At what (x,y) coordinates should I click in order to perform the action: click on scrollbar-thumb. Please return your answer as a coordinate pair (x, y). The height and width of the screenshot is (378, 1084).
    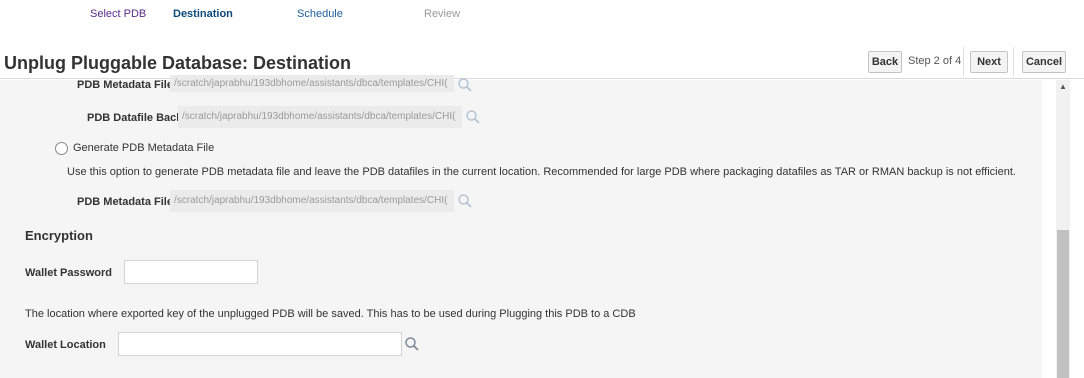
    Looking at the image, I should click on (1063, 304).